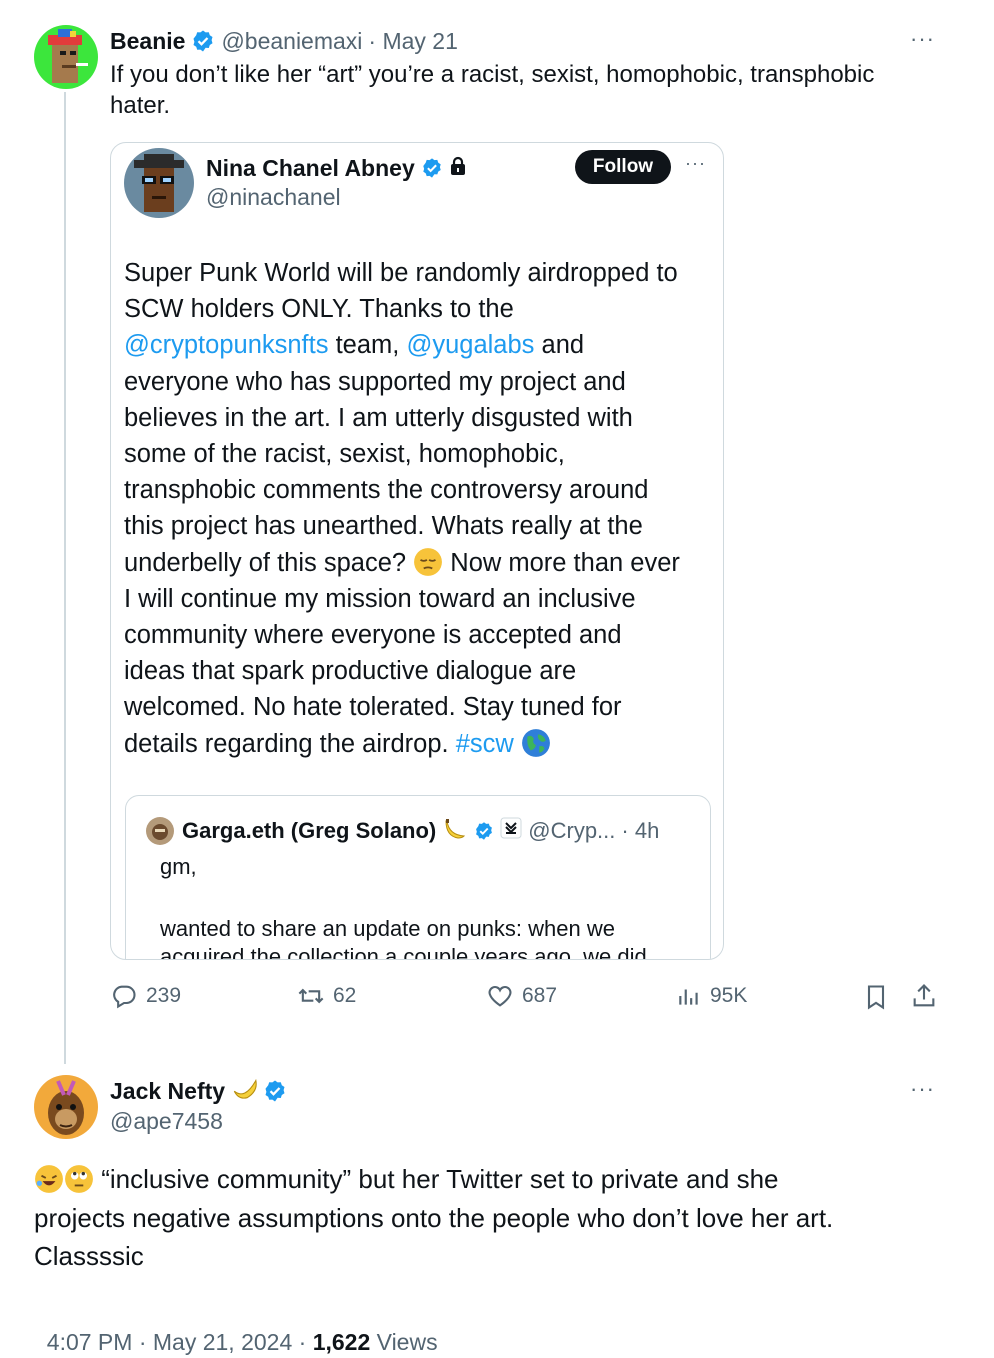 The width and height of the screenshot is (994, 1358). I want to click on nested-quote-author: Garga.eth (Greg Solano), so click(309, 831).